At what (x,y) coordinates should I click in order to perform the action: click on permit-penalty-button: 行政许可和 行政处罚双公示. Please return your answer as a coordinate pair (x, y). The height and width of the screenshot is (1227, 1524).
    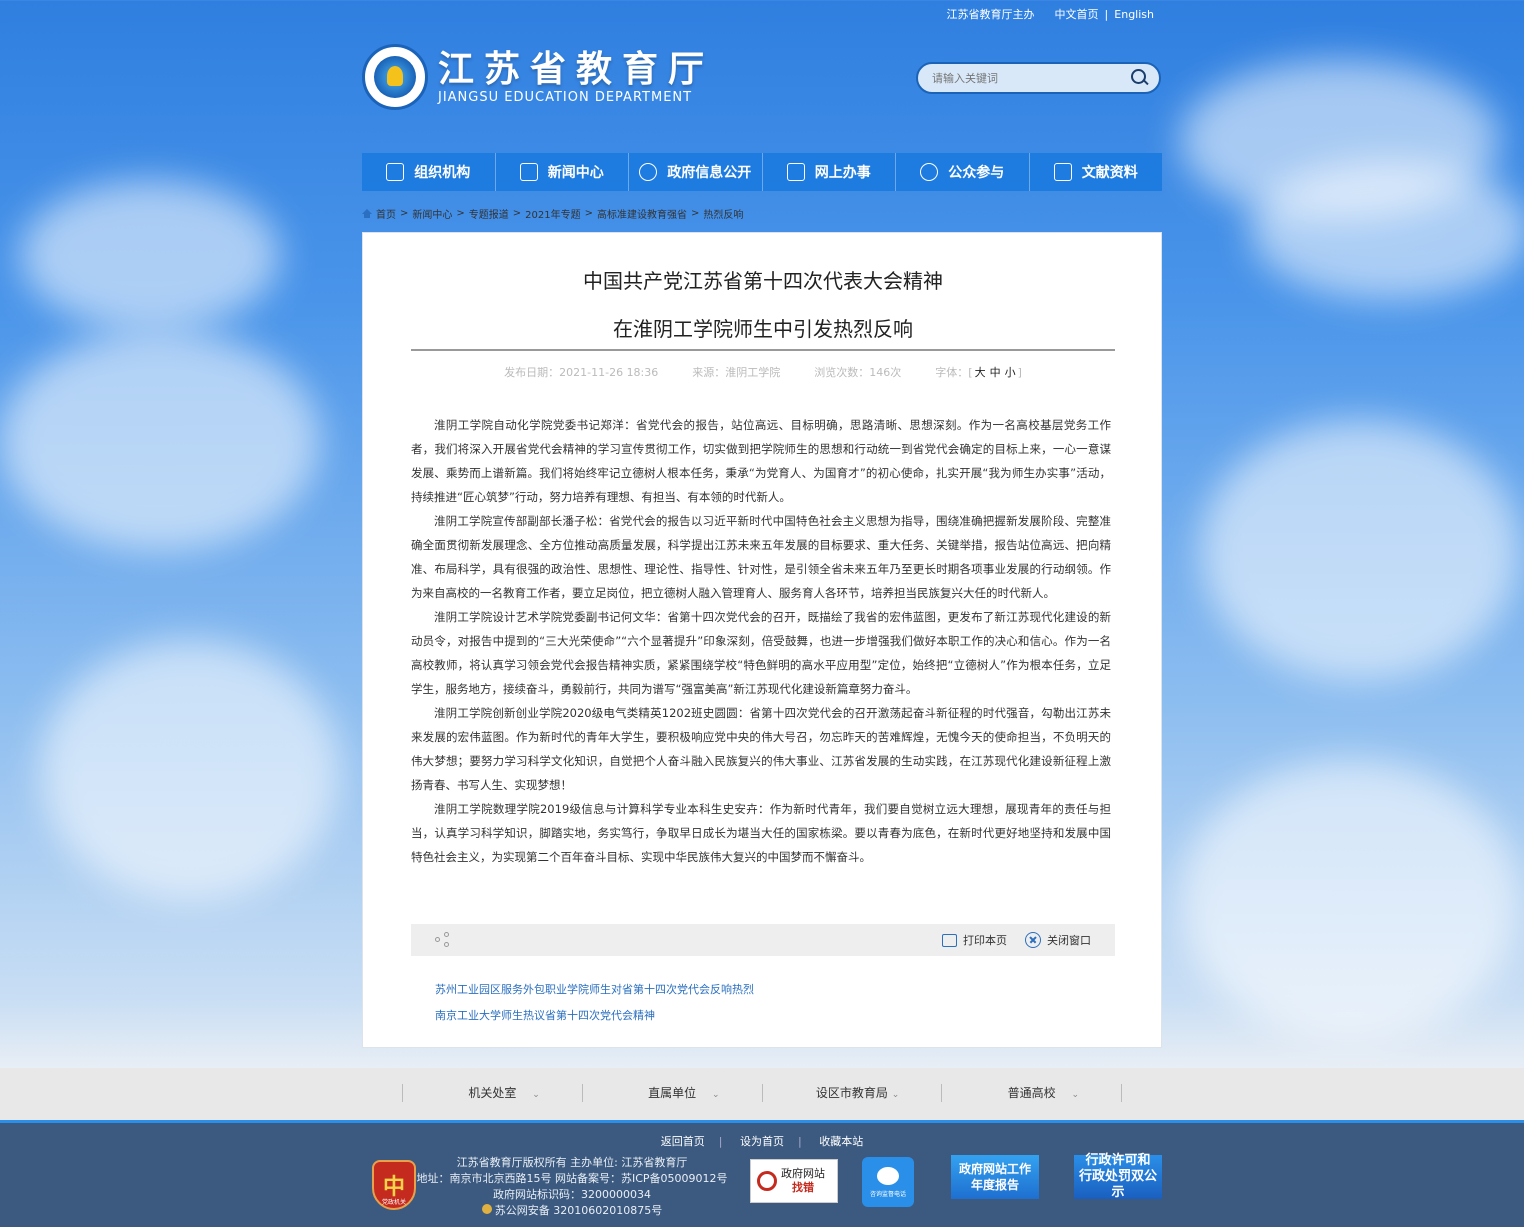
    Looking at the image, I should click on (1118, 1176).